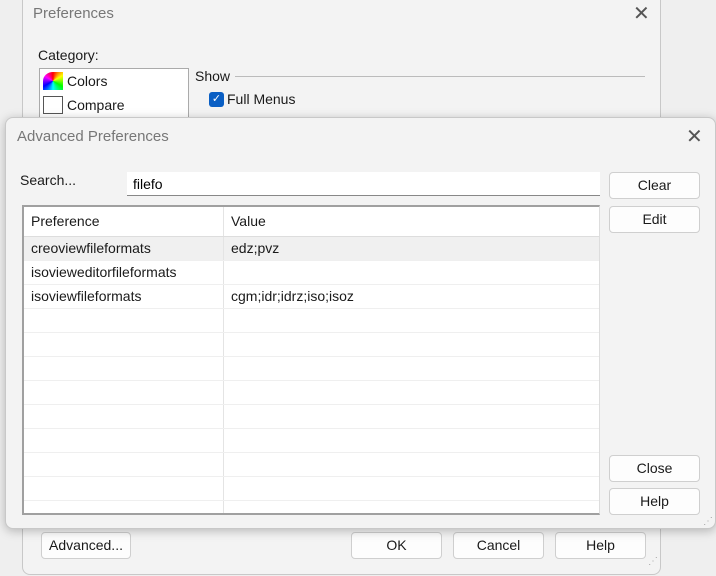 The image size is (716, 576). I want to click on table-row: isovieweditorfileformats, so click(311, 273).